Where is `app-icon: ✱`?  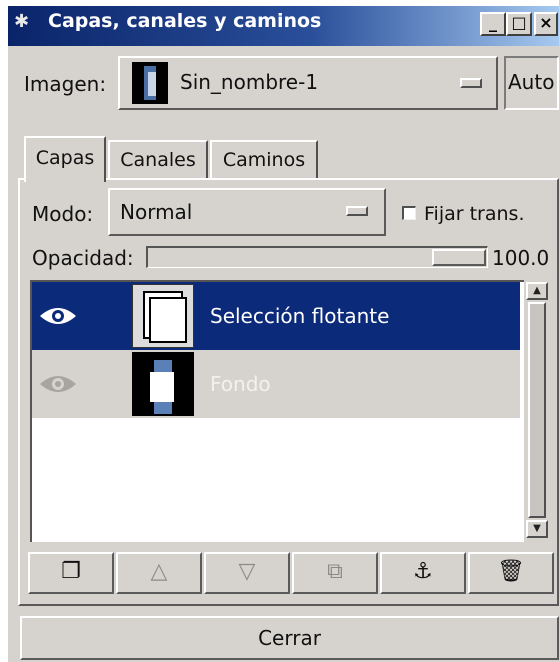 app-icon: ✱ is located at coordinates (22, 21).